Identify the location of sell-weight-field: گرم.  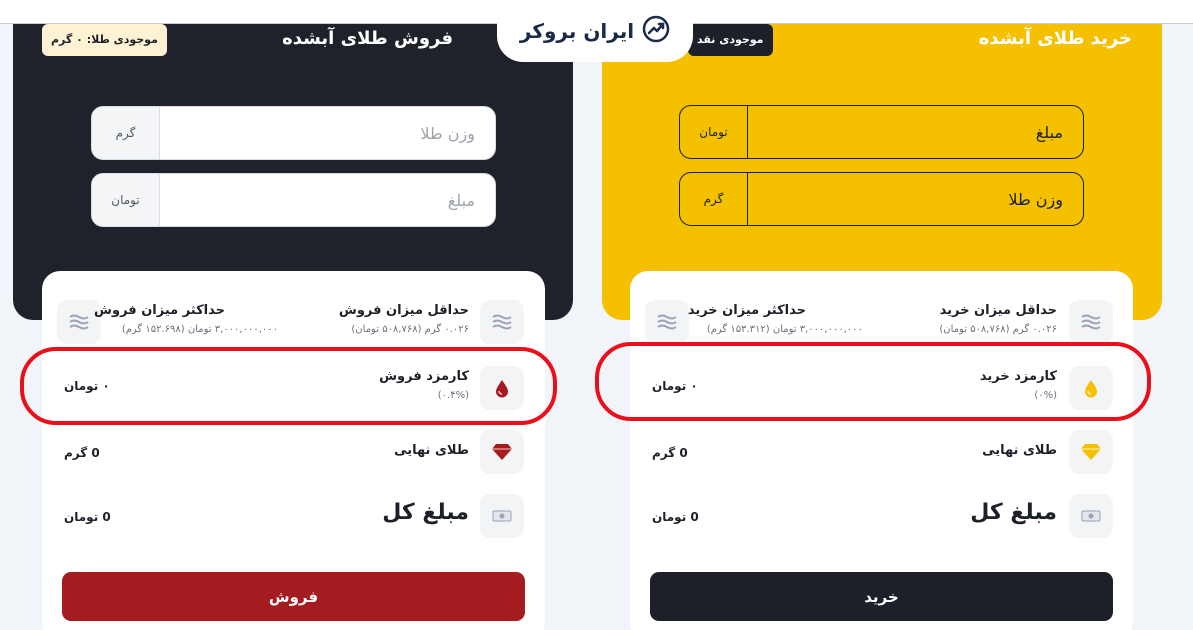
(293, 133).